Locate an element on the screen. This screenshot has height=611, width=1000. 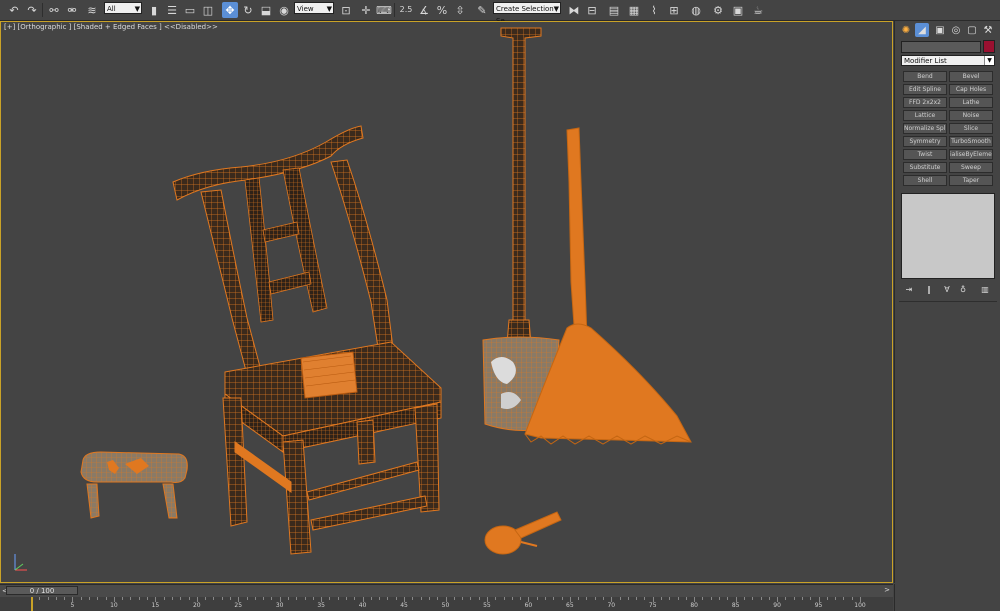
track-tick-label: 25 is located at coordinates (238, 605).